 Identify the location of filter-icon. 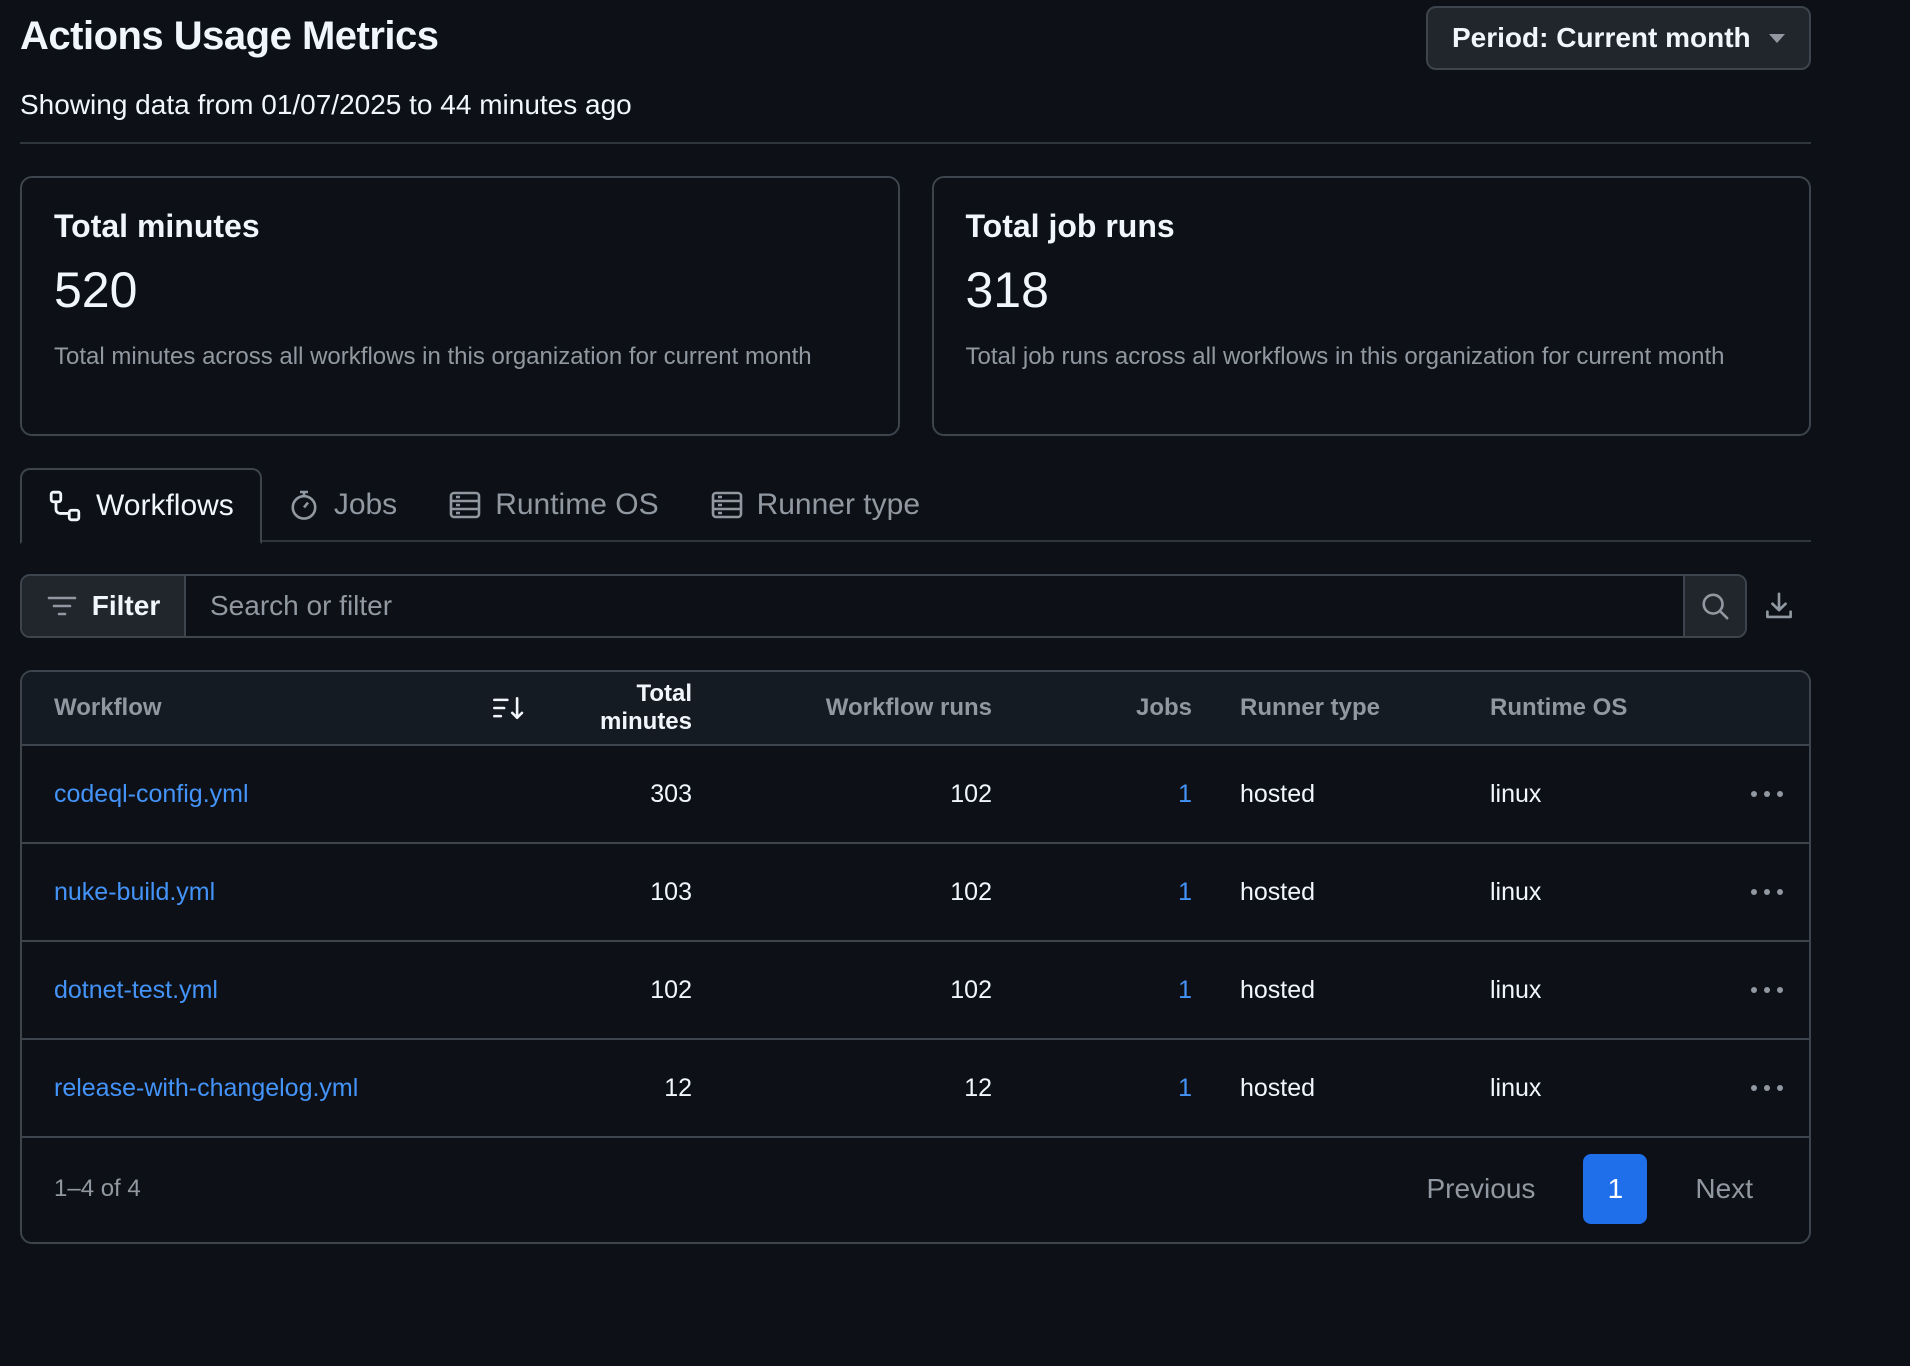
(62, 606).